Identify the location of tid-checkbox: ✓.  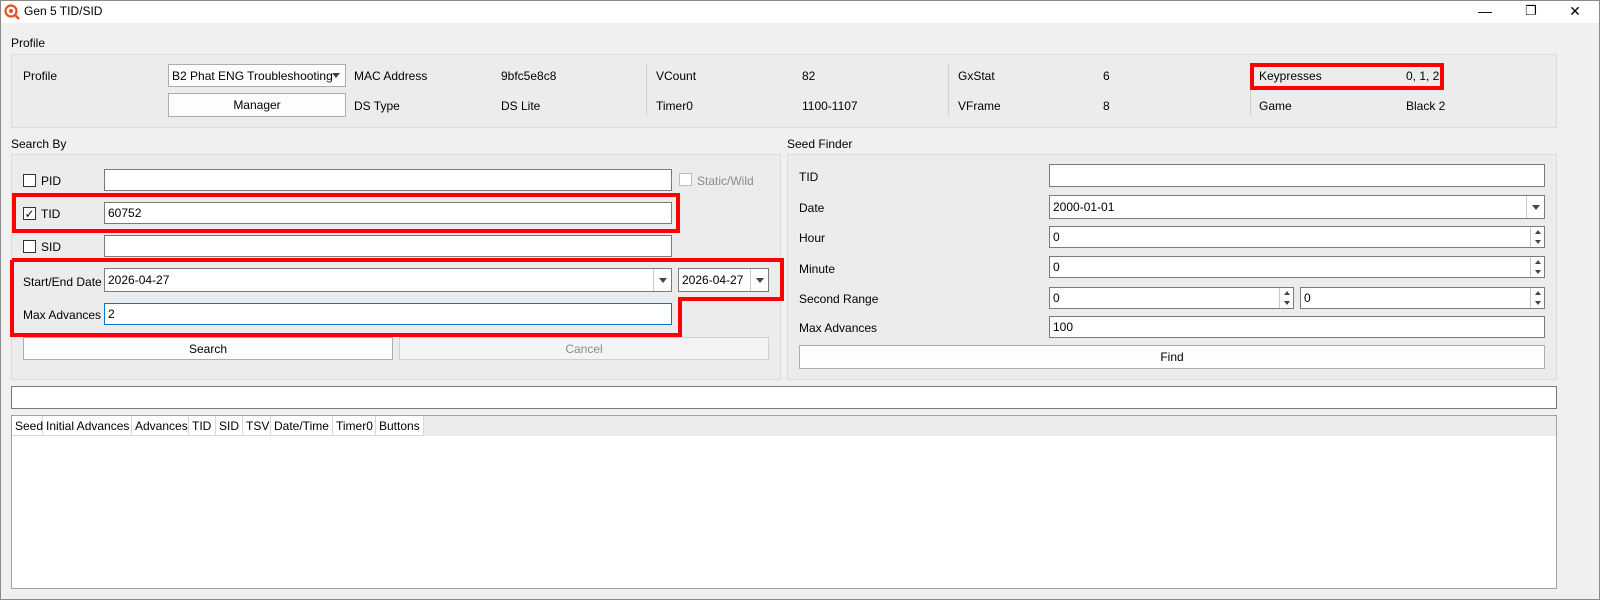
(29, 213).